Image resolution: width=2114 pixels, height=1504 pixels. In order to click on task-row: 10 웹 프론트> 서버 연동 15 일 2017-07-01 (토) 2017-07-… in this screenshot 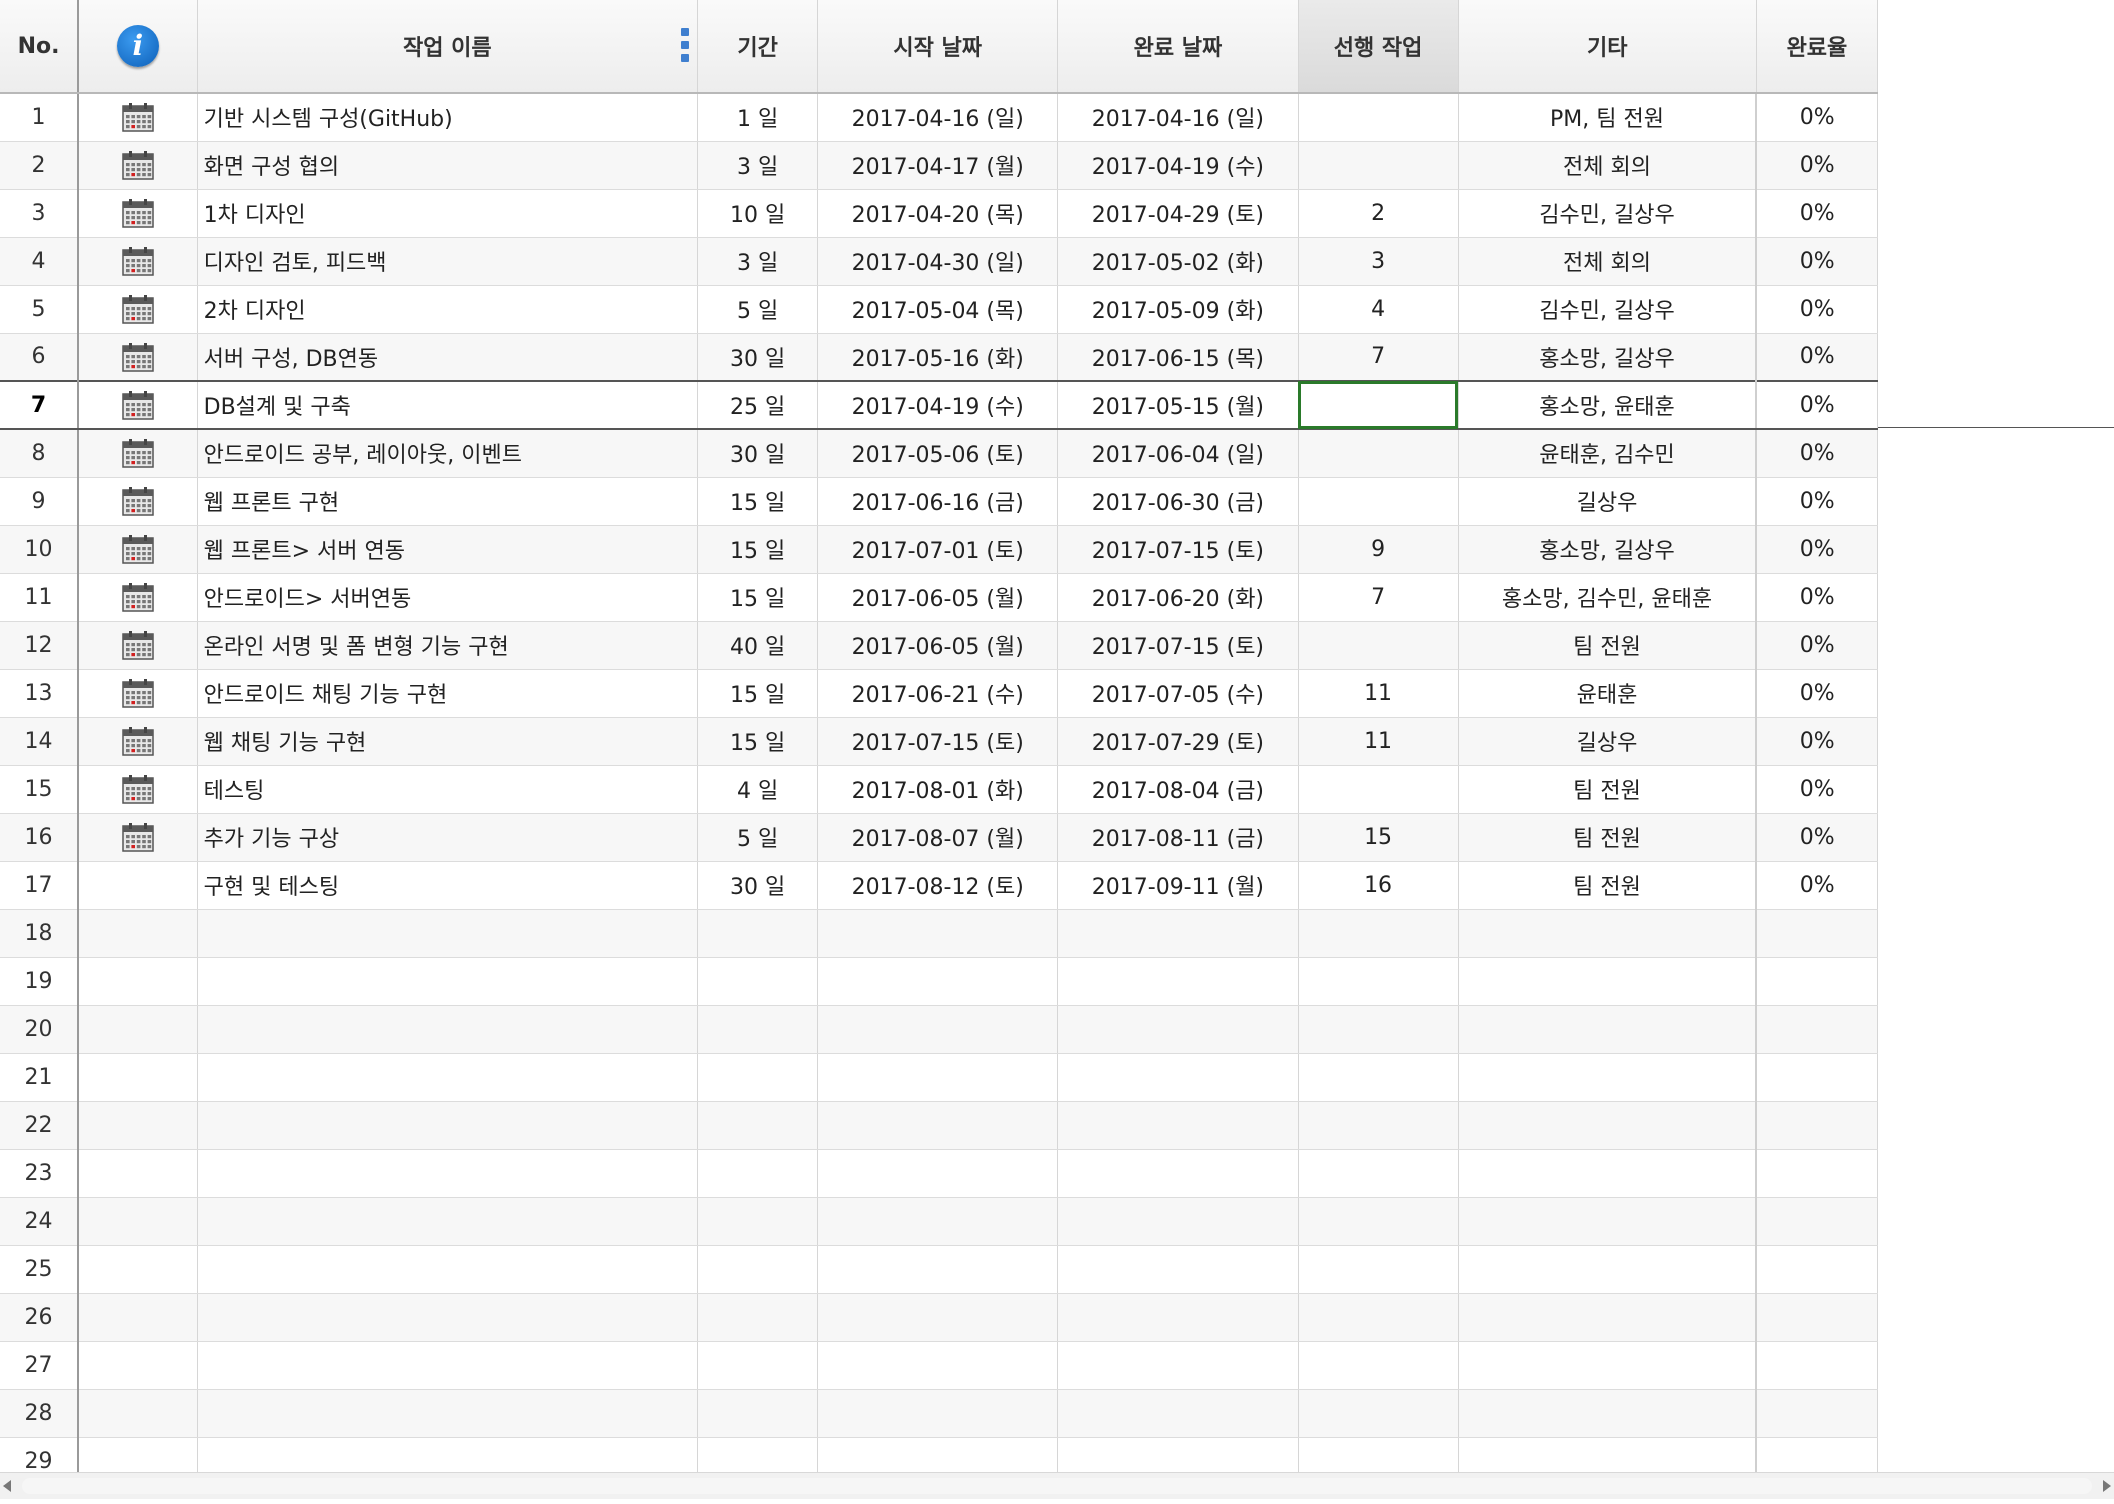, I will do `click(939, 549)`.